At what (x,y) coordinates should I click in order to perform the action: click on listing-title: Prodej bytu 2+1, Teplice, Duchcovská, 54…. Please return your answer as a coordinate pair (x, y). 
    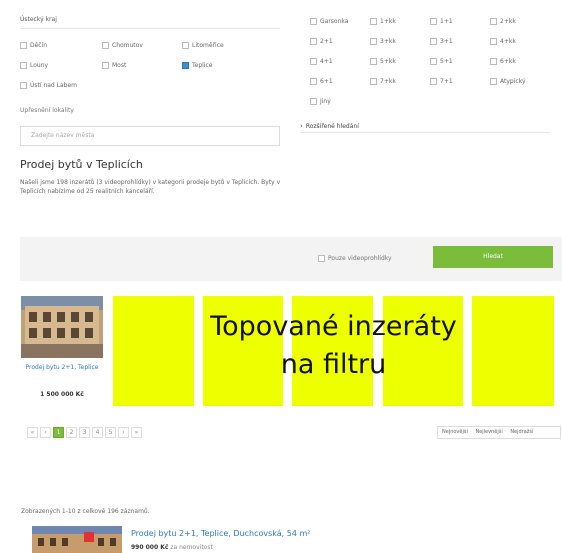
    Looking at the image, I should click on (220, 533).